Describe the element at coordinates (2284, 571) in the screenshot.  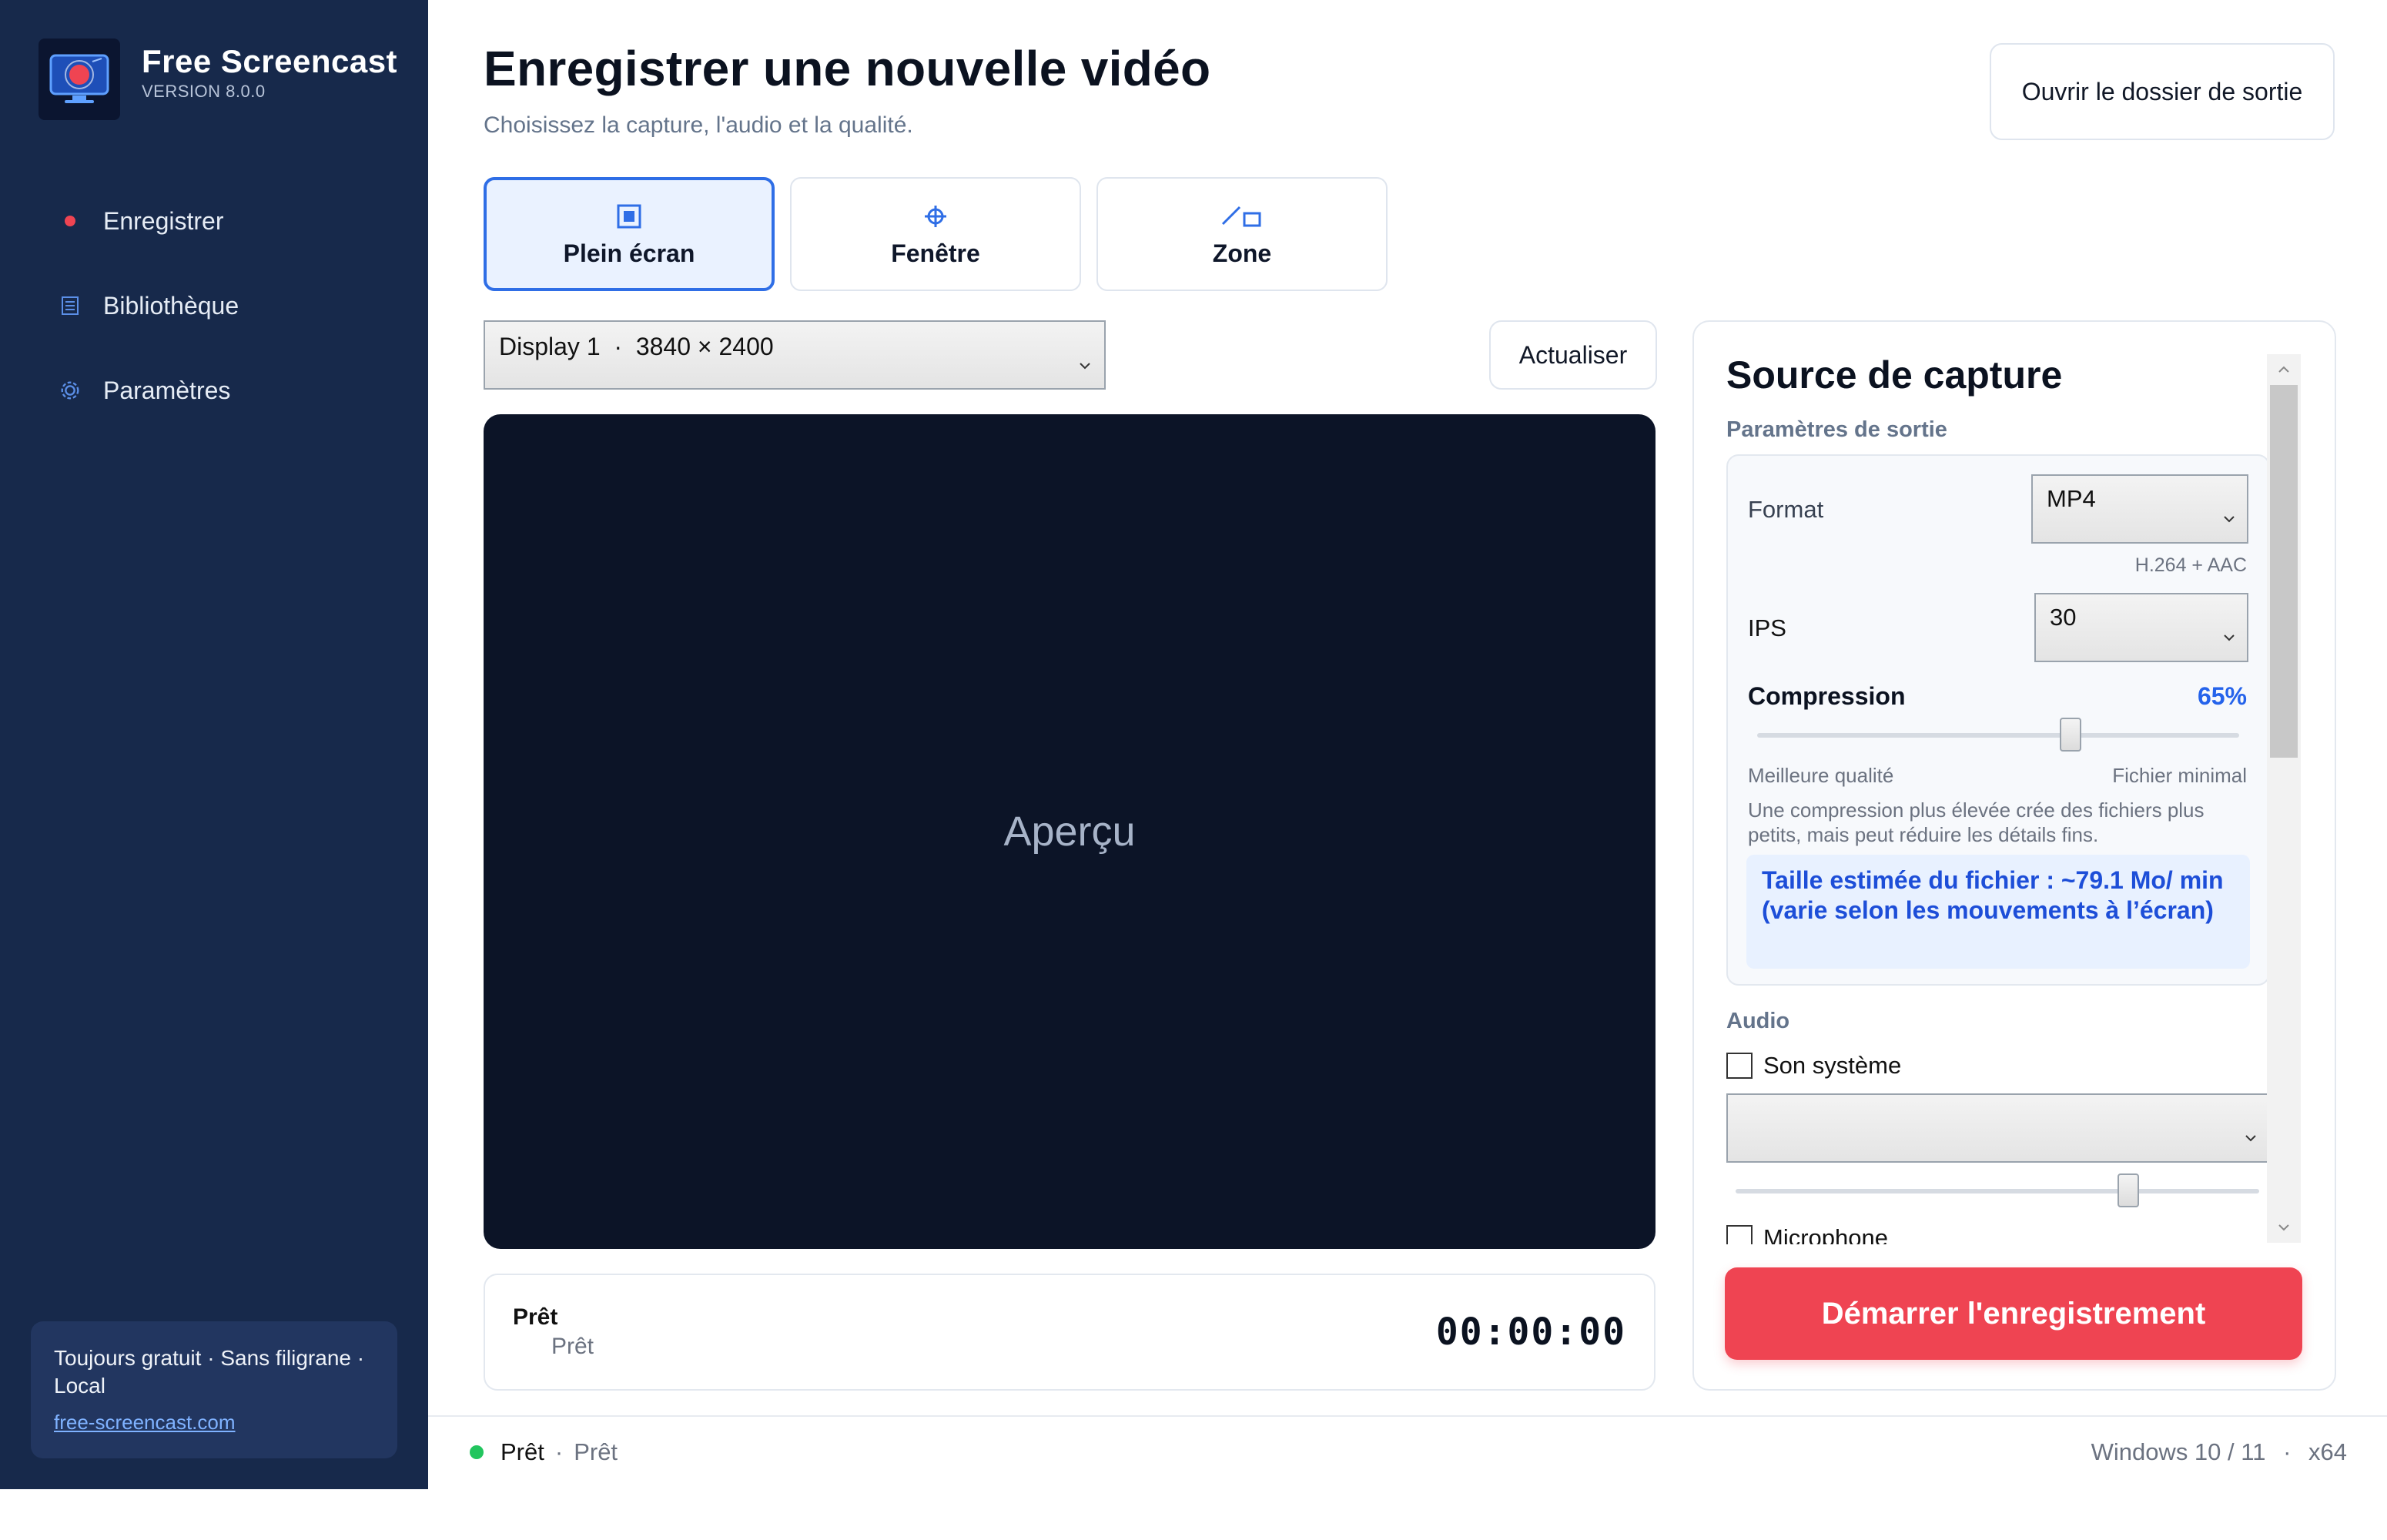
I see `scrollbar-thumb` at that location.